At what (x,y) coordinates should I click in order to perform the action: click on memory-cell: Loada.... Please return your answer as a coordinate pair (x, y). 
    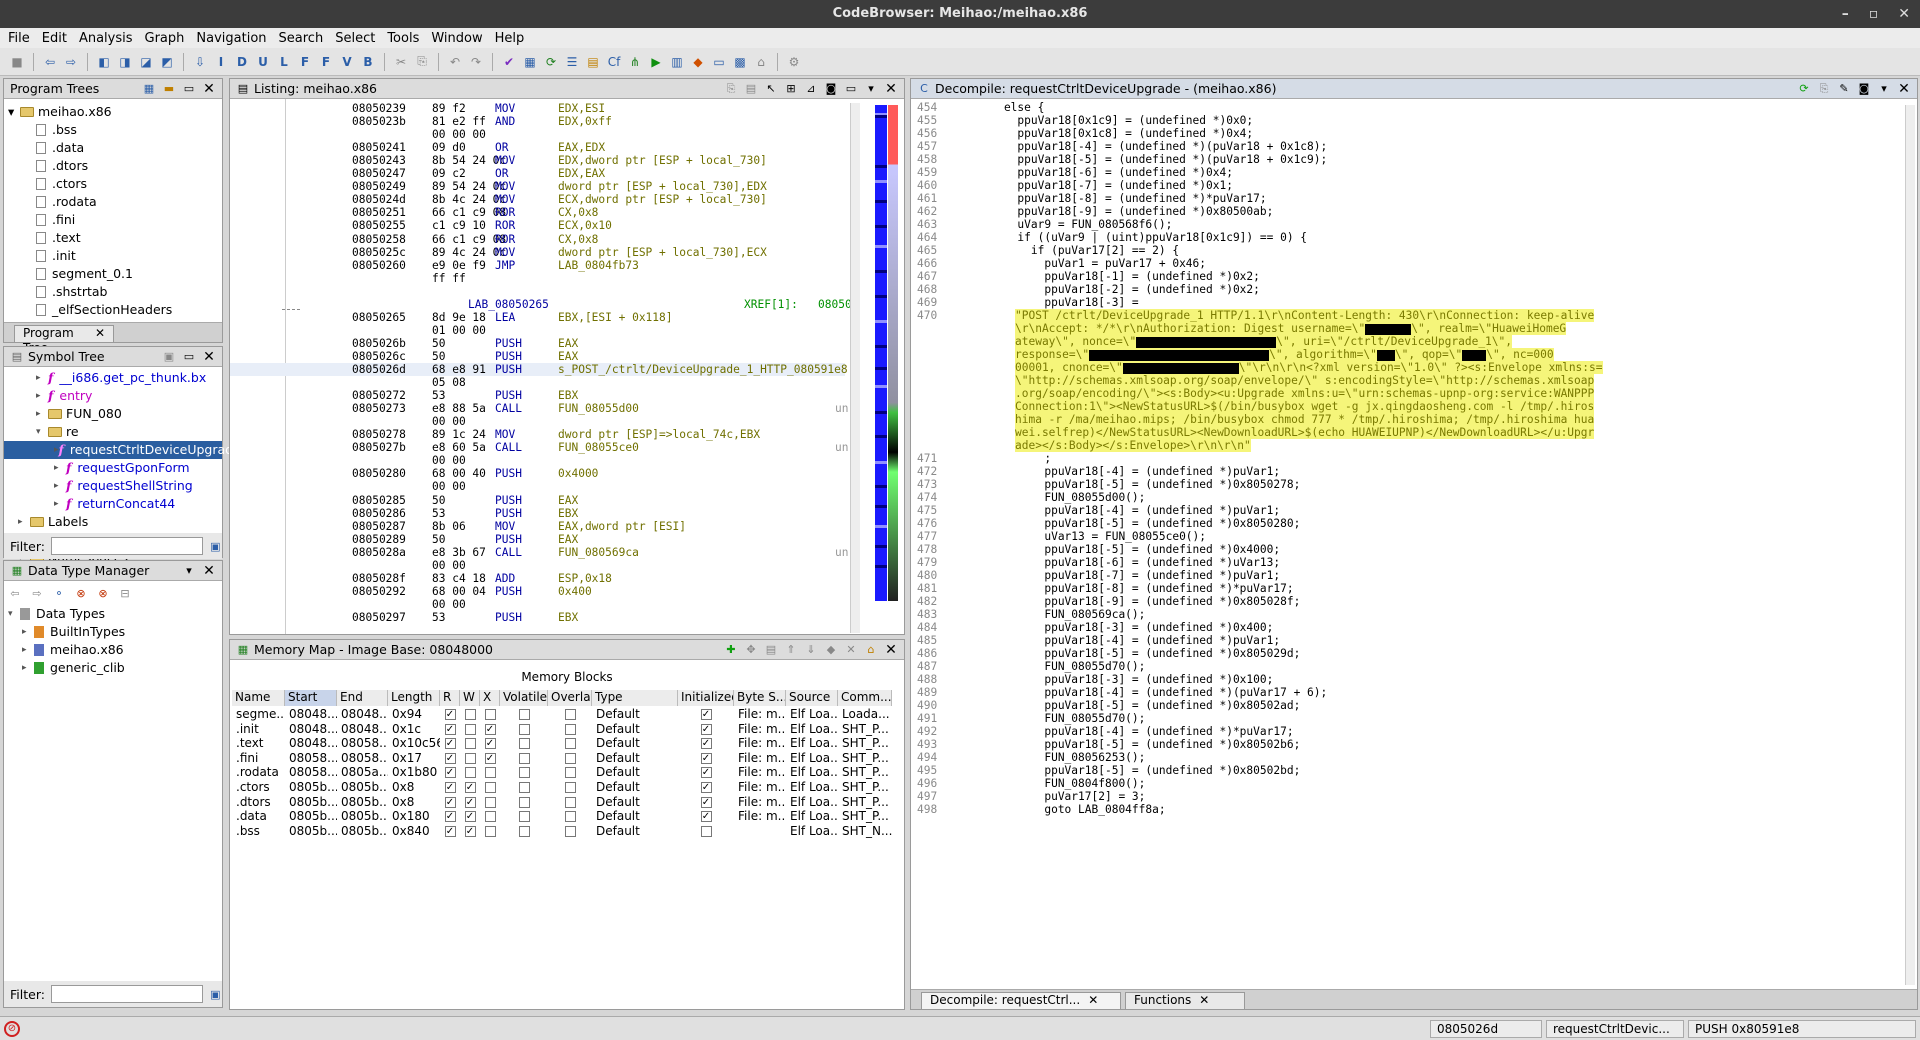
    Looking at the image, I should click on (865, 714).